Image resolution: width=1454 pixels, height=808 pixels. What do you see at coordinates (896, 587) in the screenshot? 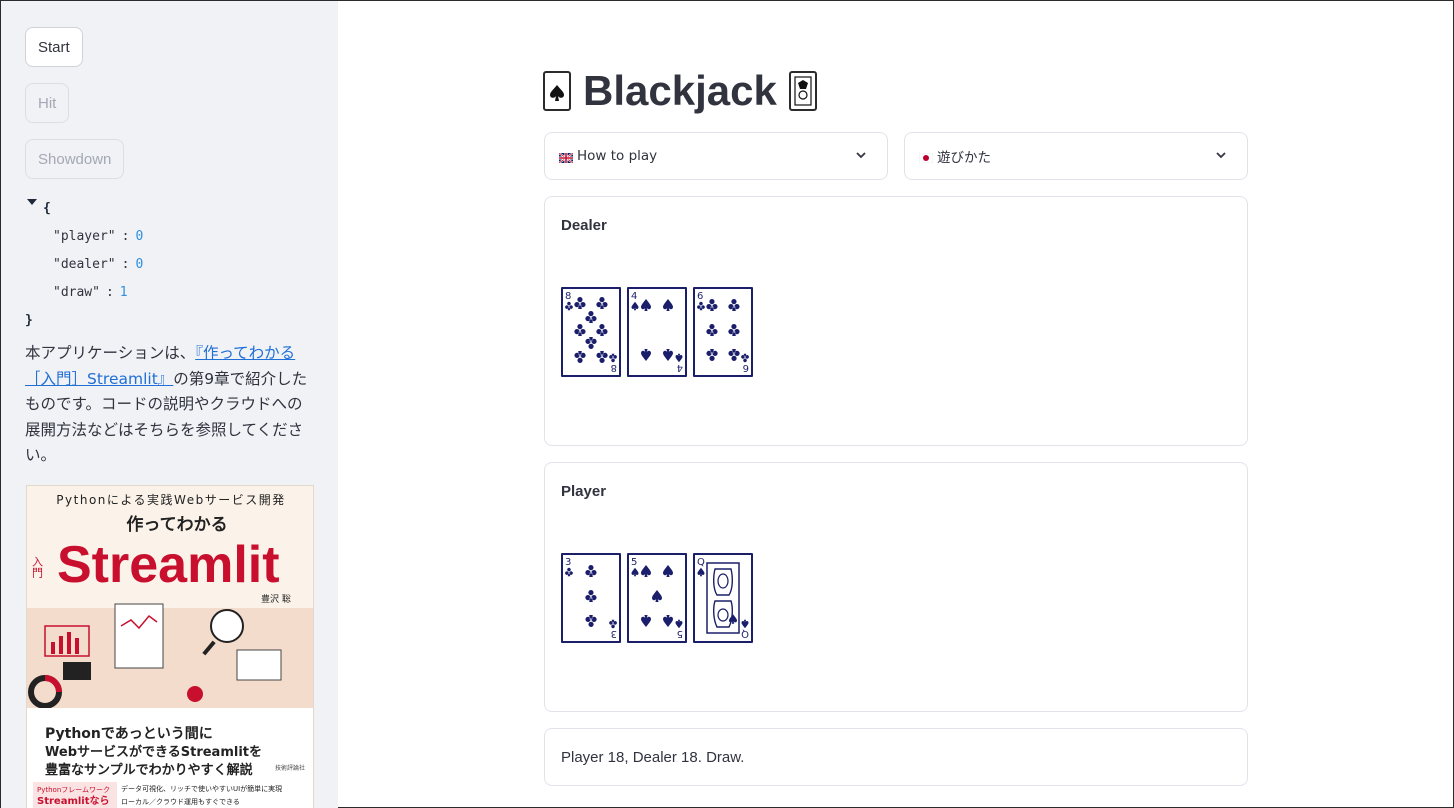
I see `player-panel: Player 3355QQ` at bounding box center [896, 587].